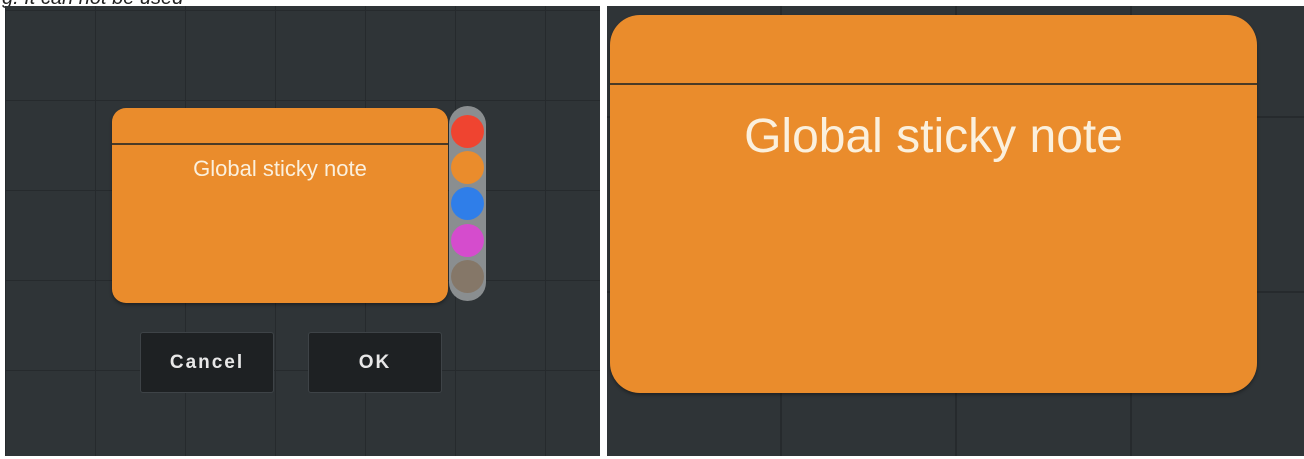 The width and height of the screenshot is (1304, 459). I want to click on color-swatch-blue, so click(467, 203).